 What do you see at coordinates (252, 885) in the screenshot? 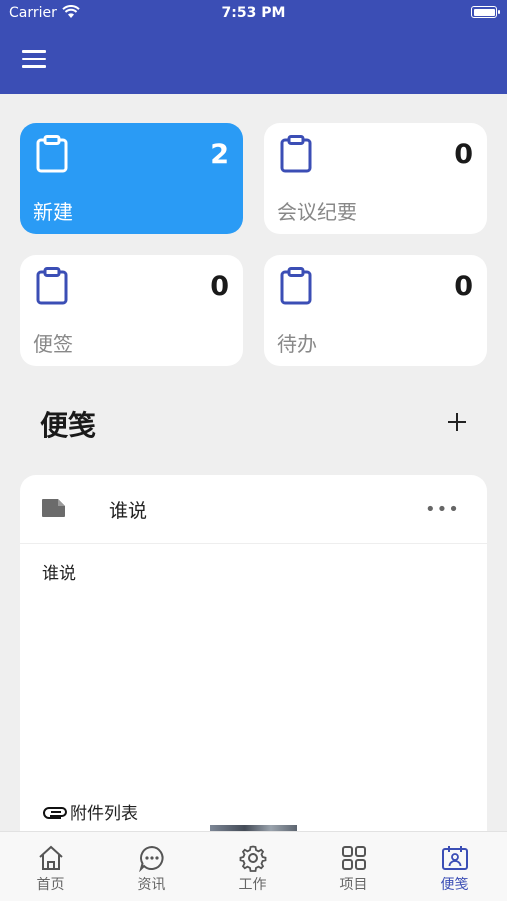
I see `tab-label: 工作` at bounding box center [252, 885].